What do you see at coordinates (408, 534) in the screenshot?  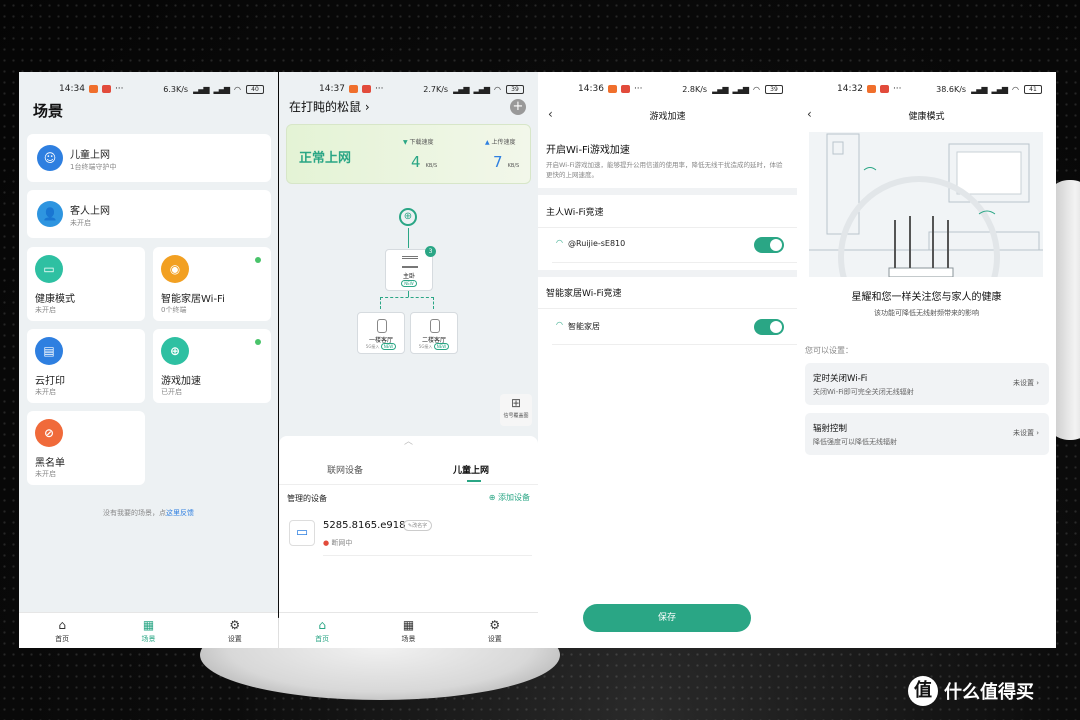 I see `device-row: ▭ 5285.8165.e918 ✎改名字 ● 断网中` at bounding box center [408, 534].